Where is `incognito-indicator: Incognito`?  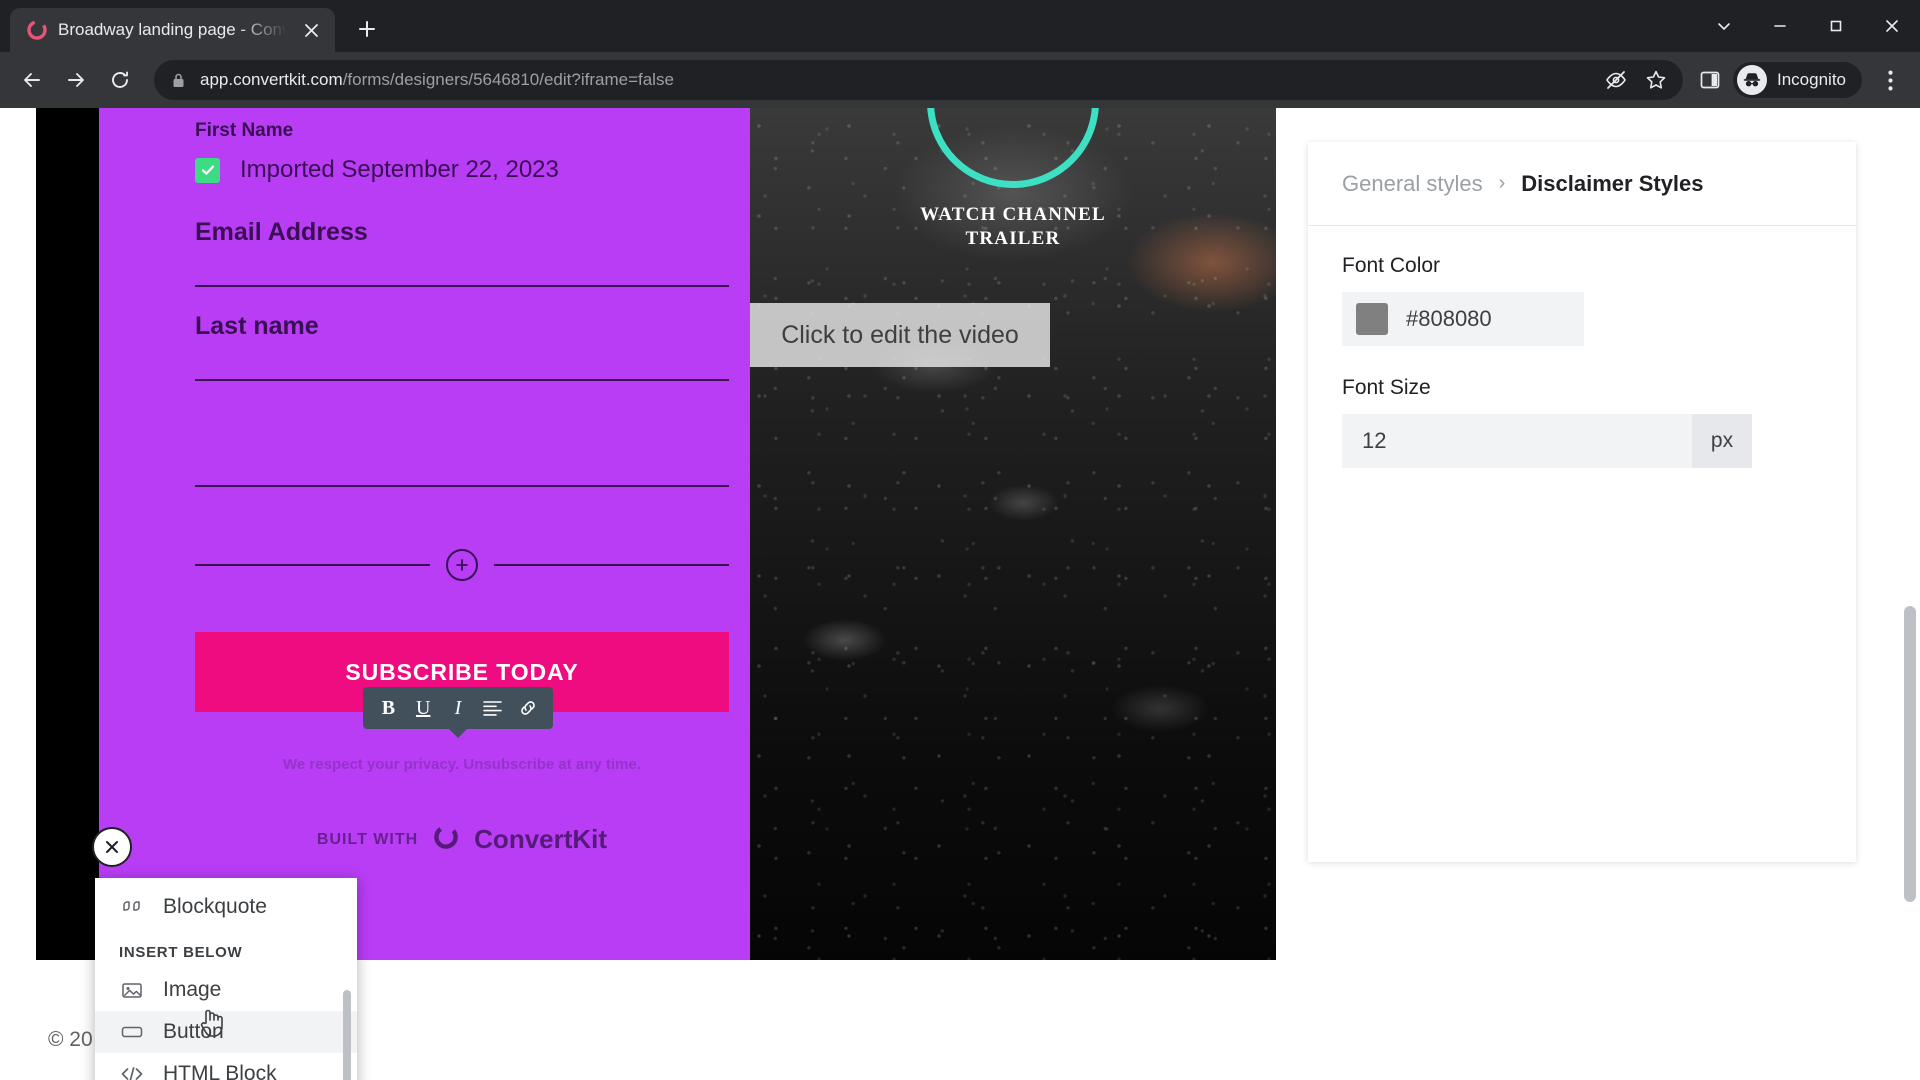 incognito-indicator: Incognito is located at coordinates (1797, 80).